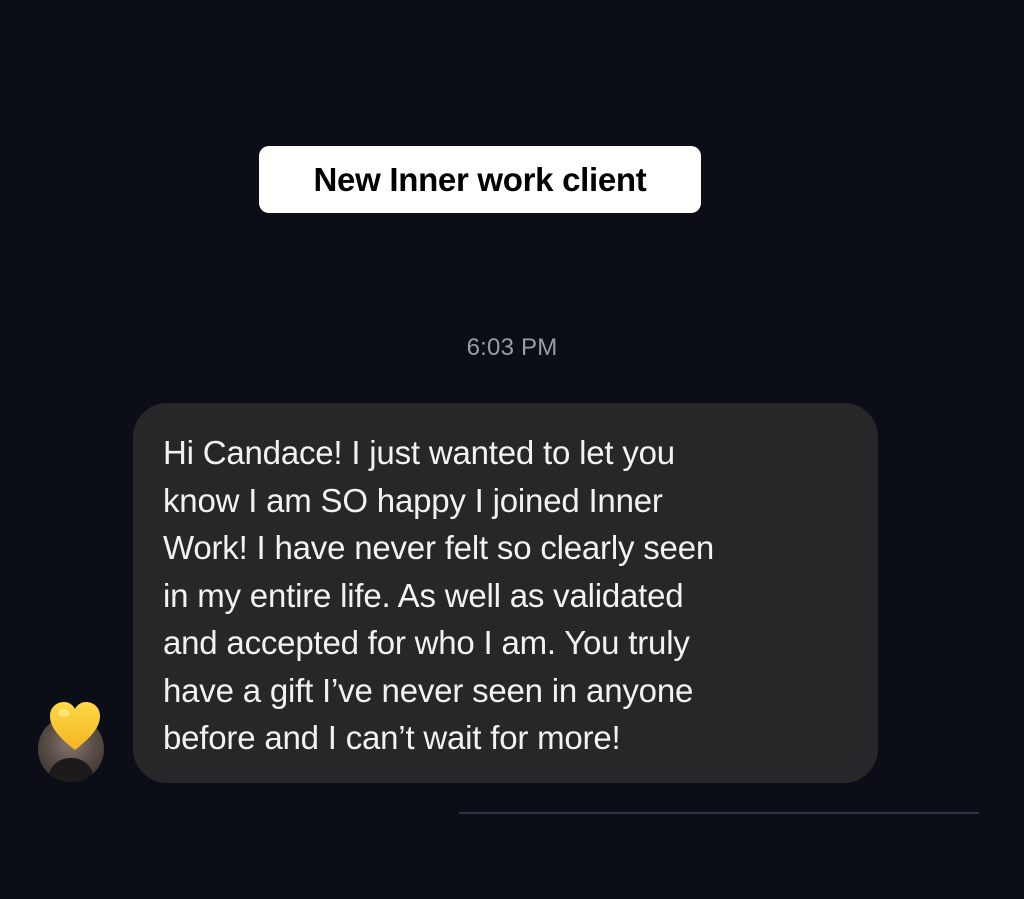 The width and height of the screenshot is (1024, 899). I want to click on message-timestamp: 6:03 PM, so click(512, 347).